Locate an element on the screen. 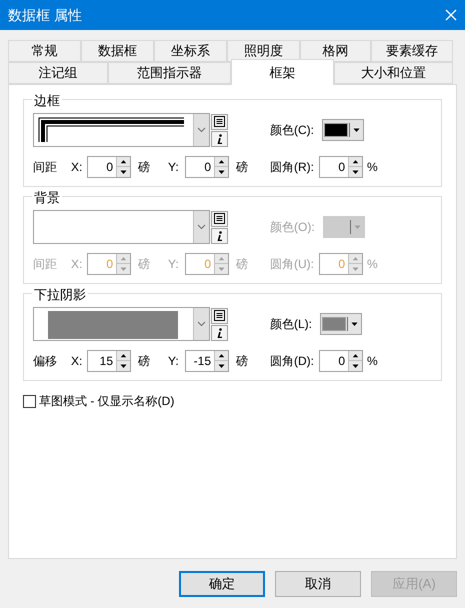 This screenshot has height=608, width=465. checkbox is located at coordinates (29, 401).